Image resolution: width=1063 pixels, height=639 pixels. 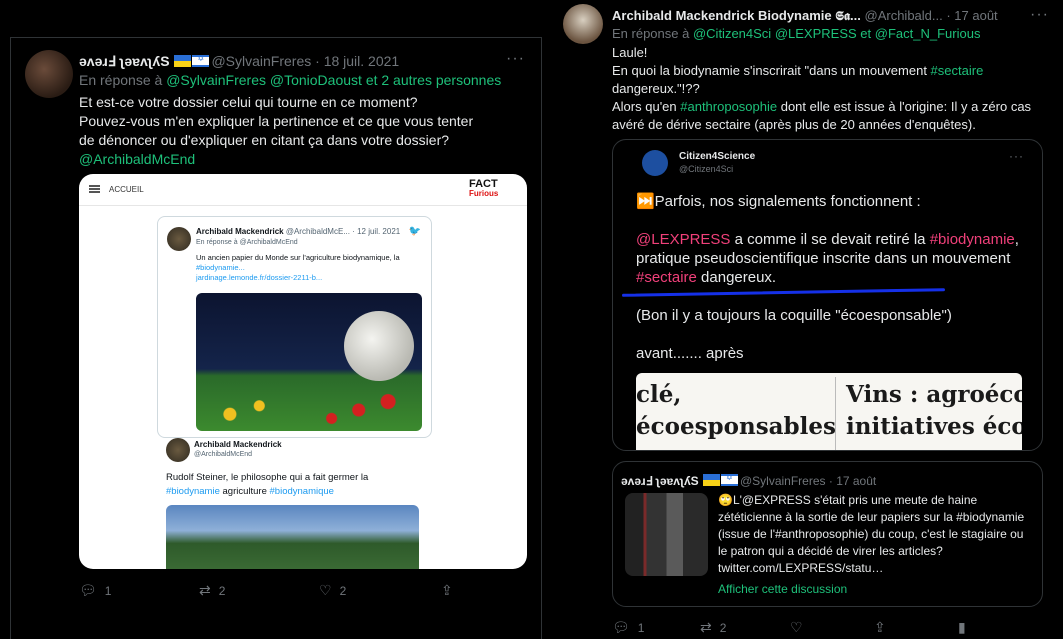 What do you see at coordinates (816, 33) in the screenshot?
I see `mention-link: @LEXPRESS` at bounding box center [816, 33].